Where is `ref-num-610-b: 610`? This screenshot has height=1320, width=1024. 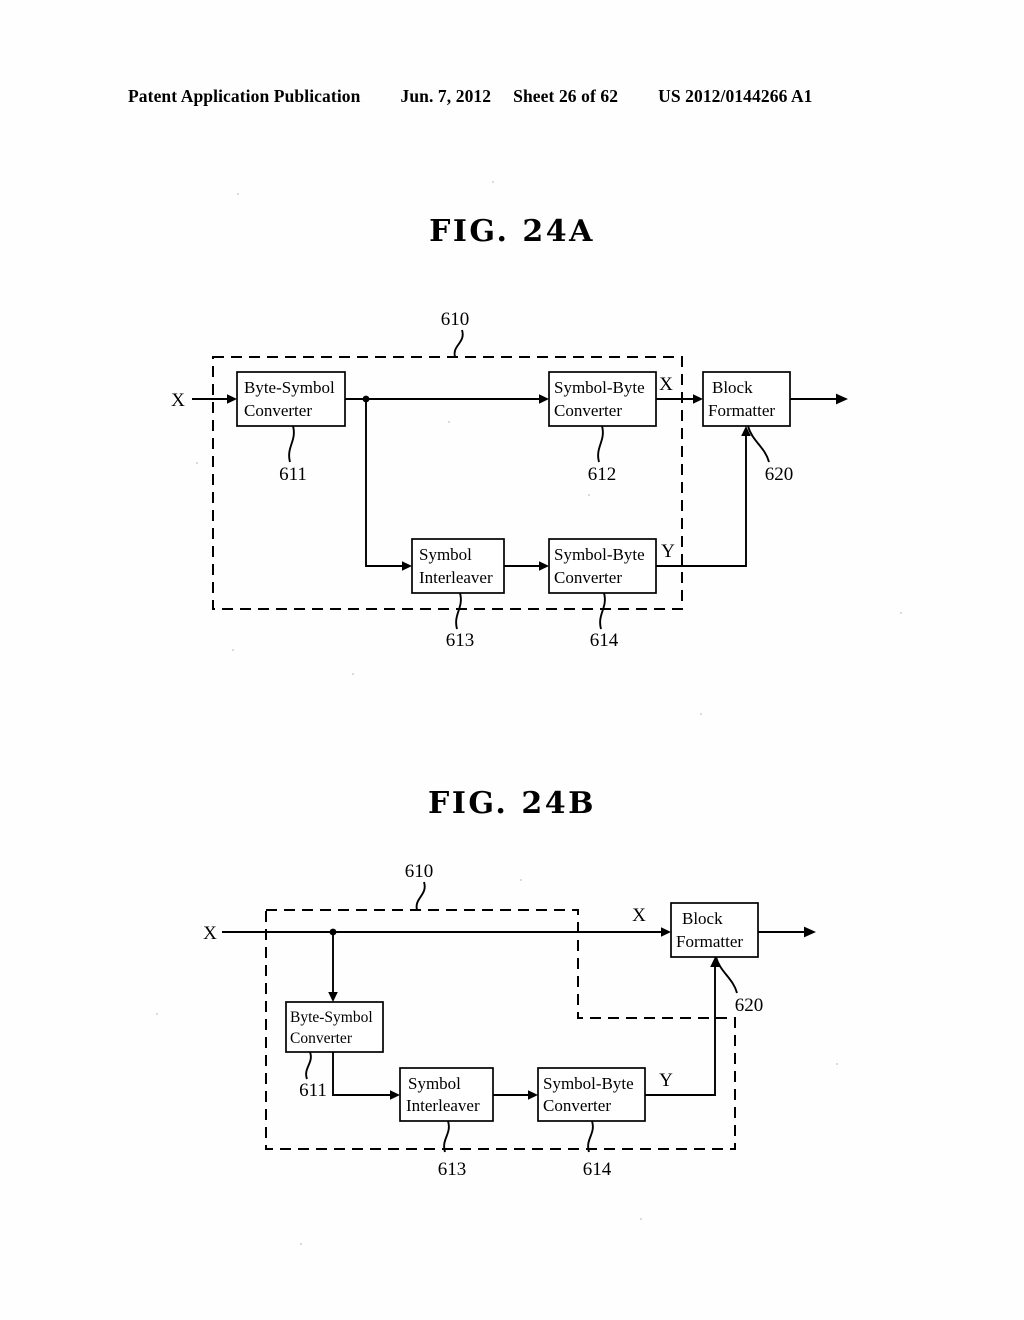
ref-num-610-b: 610 is located at coordinates (419, 871).